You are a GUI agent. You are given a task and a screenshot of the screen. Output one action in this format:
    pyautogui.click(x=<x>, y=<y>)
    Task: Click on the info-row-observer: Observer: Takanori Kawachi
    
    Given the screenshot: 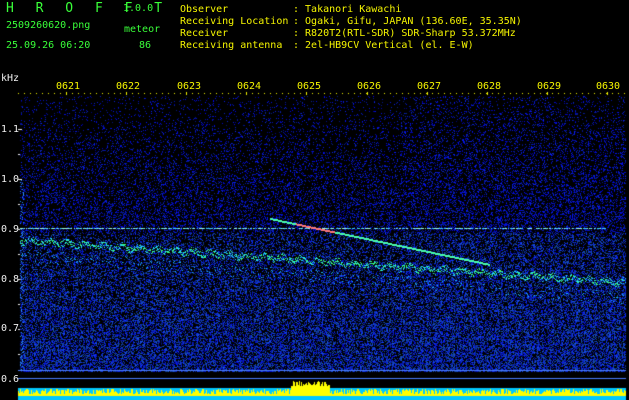 What is the action you would take?
    pyautogui.click(x=291, y=9)
    